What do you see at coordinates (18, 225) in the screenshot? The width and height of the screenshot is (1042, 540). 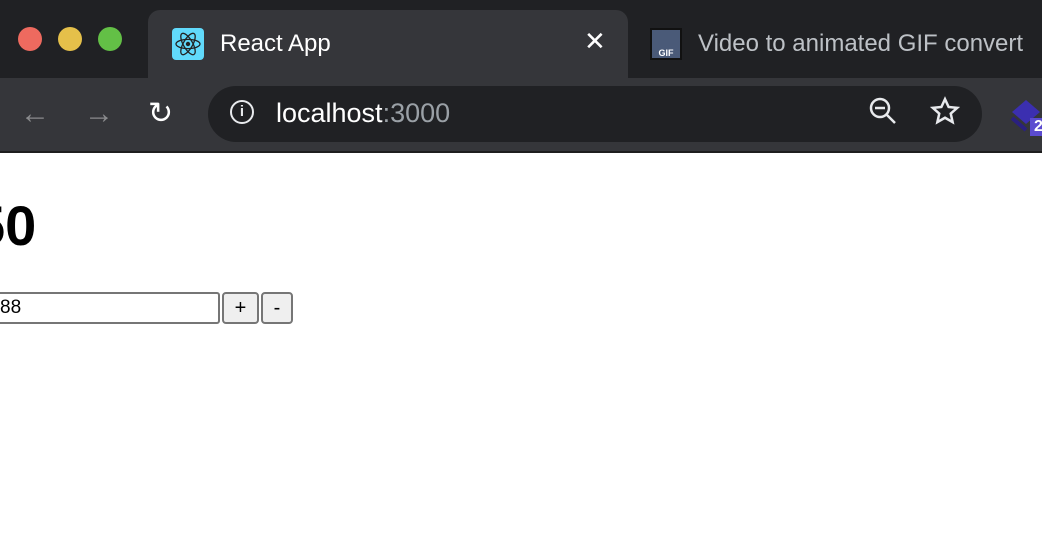 I see `counter-heading: 50` at bounding box center [18, 225].